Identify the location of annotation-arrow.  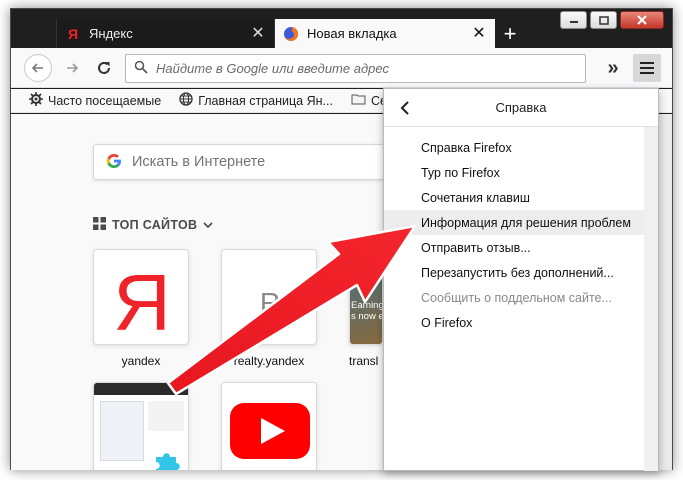
(291, 310).